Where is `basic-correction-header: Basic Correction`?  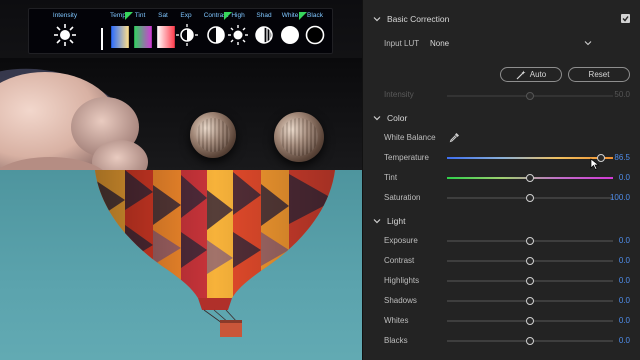 basic-correction-header: Basic Correction is located at coordinates (411, 19).